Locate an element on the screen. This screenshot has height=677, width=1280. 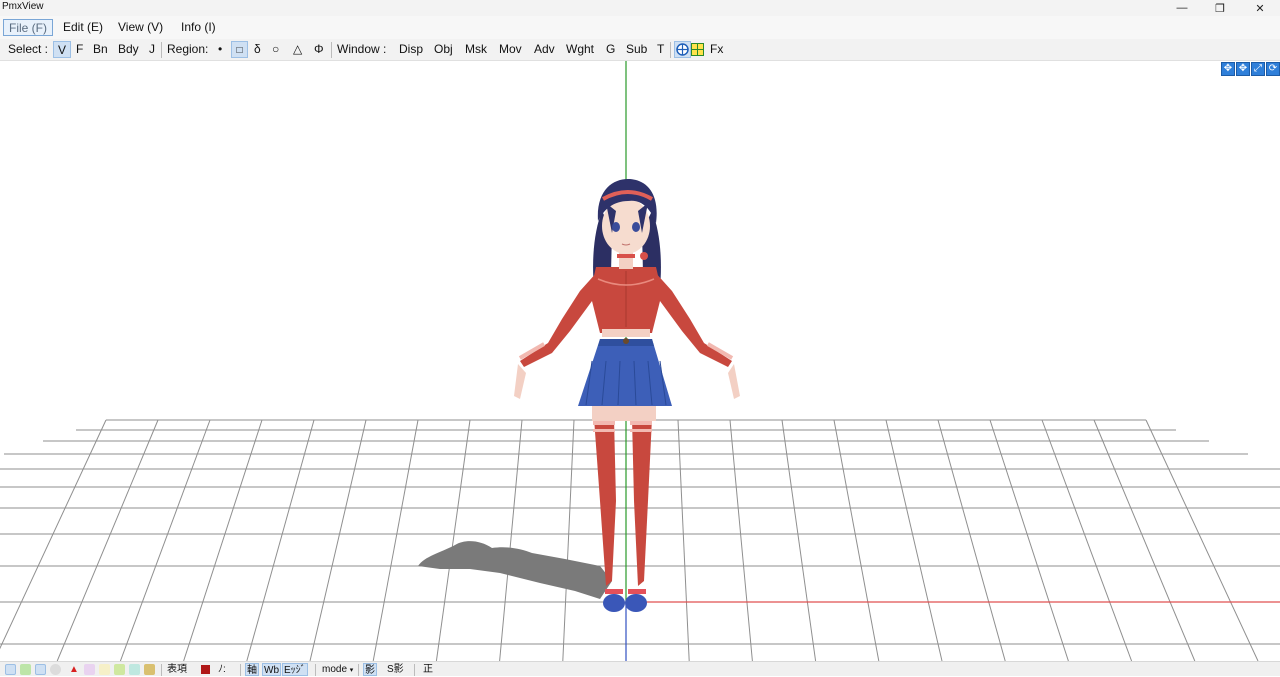
region-label: Region: is located at coordinates (188, 49).